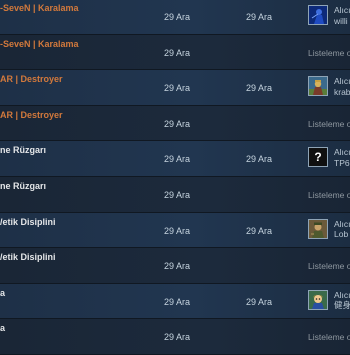 Image resolution: width=350 pixels, height=355 pixels. I want to click on market-history-row: AR | Destroyer 29 Ara 29 Ara Alıcı krab, so click(175, 88).